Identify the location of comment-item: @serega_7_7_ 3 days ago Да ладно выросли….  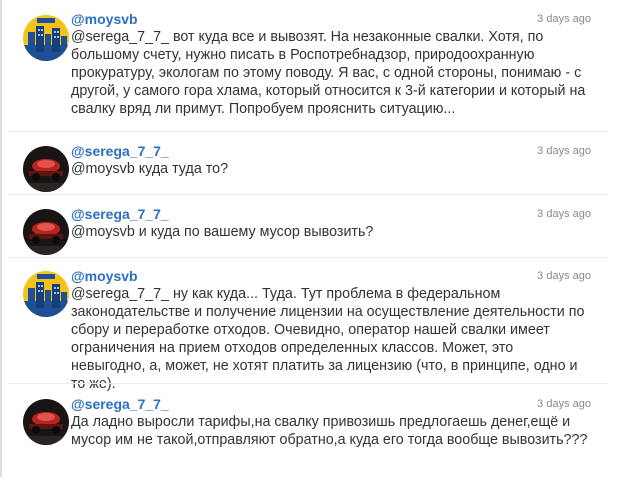
(310, 430).